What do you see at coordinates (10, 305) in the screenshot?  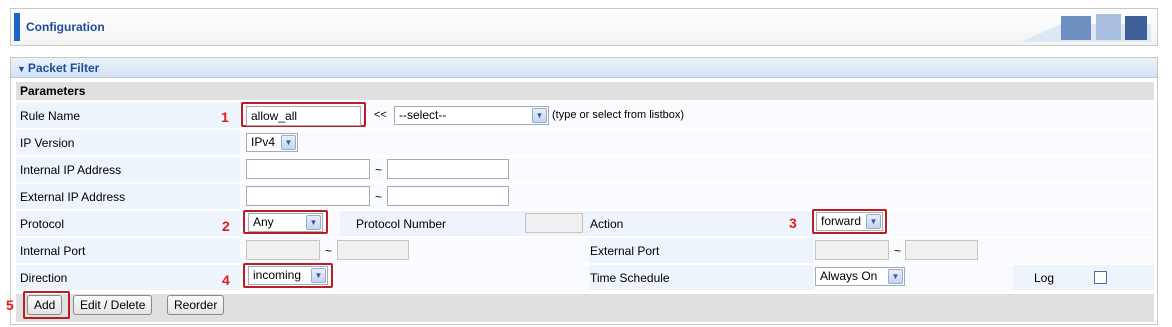 I see `callout-5: 5` at bounding box center [10, 305].